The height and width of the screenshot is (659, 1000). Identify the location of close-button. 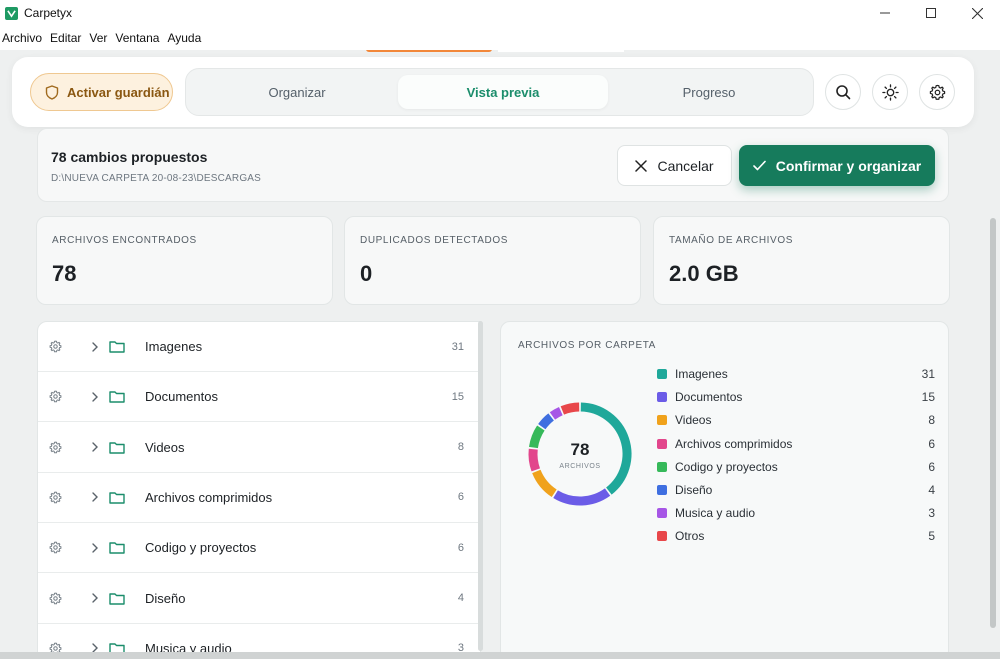
(977, 13).